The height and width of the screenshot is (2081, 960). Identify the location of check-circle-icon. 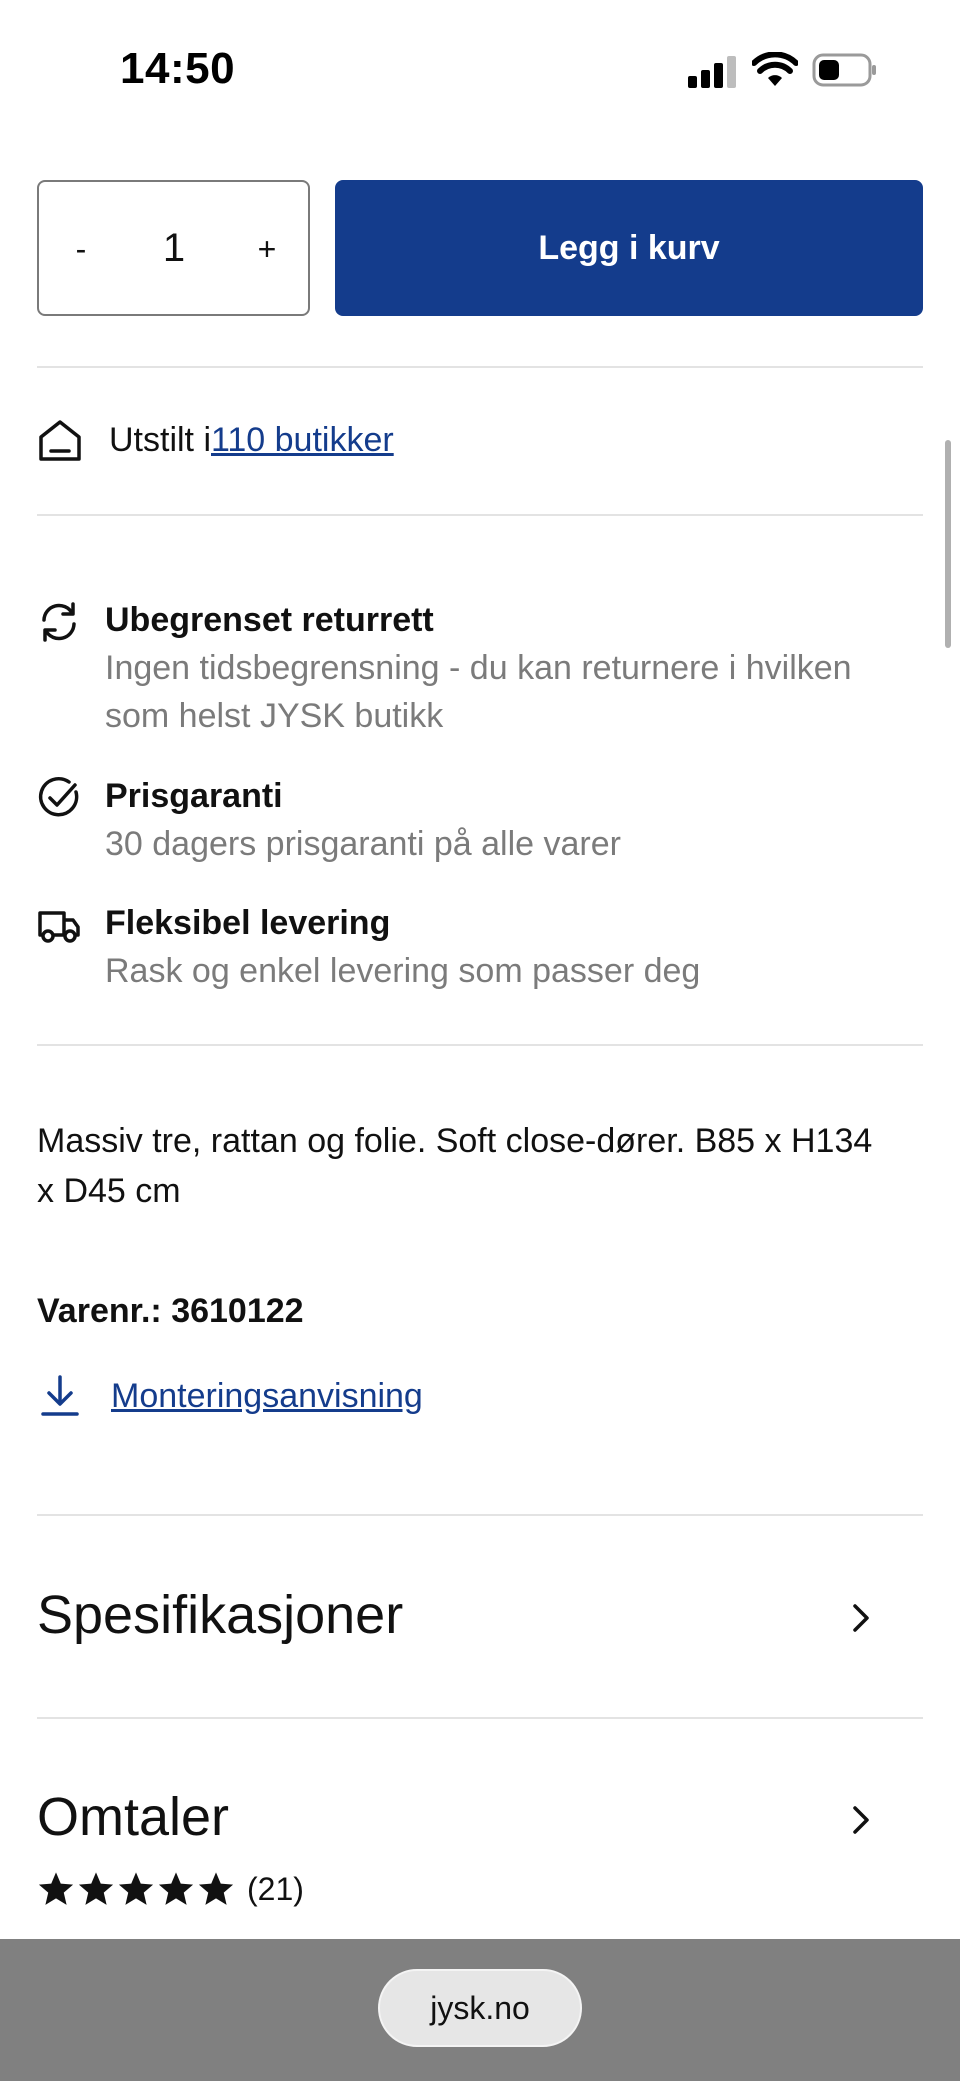
(58, 796).